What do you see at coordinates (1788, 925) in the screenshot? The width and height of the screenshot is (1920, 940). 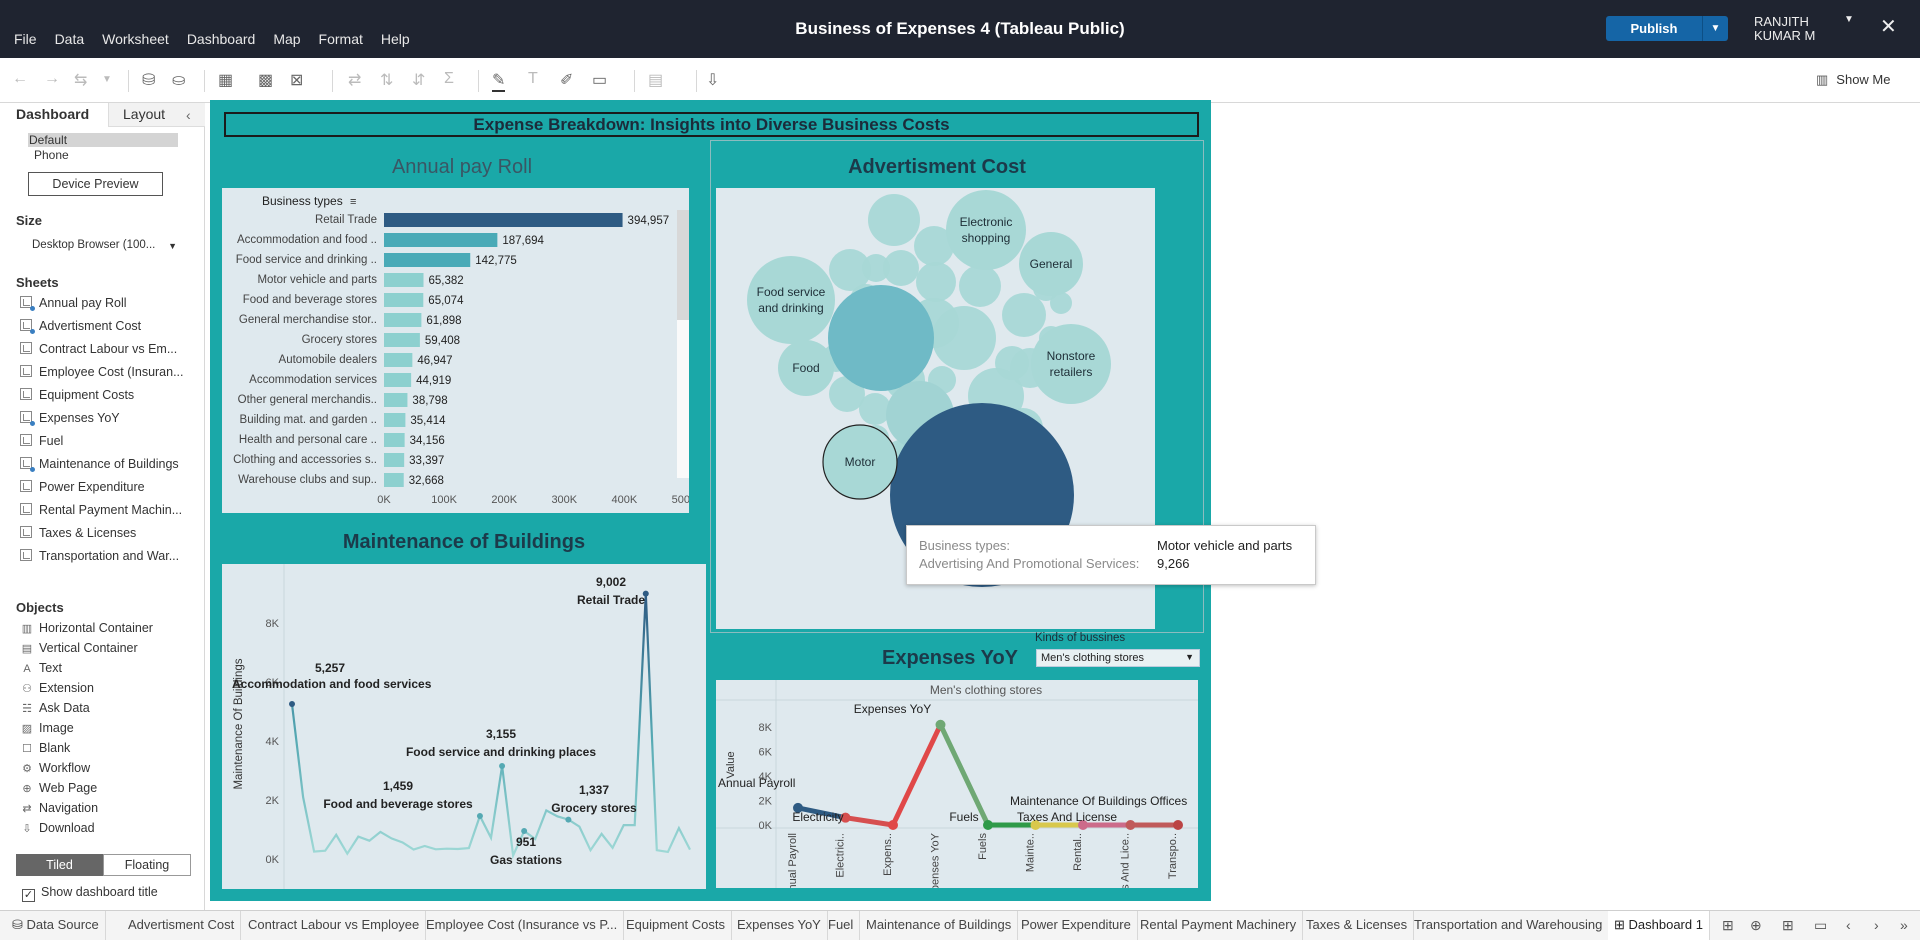 I see `new-dashboard-icon: ⊞` at bounding box center [1788, 925].